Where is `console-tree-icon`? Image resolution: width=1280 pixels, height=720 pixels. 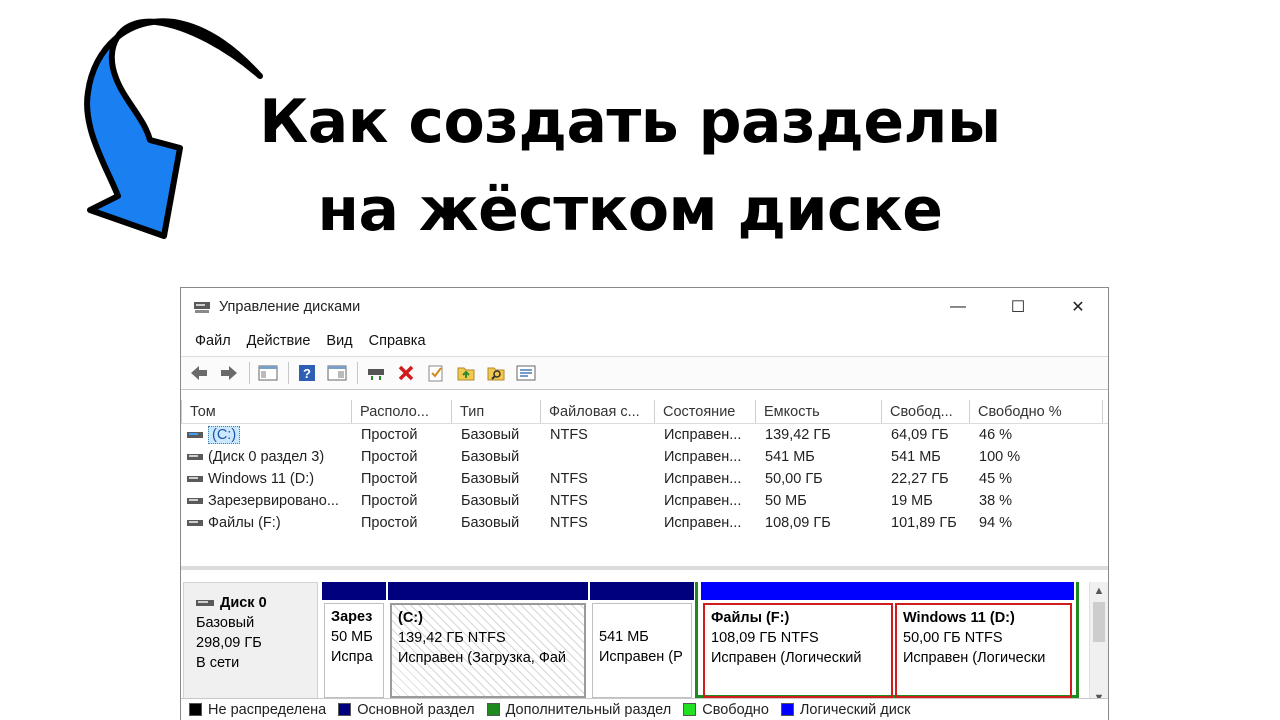 console-tree-icon is located at coordinates (268, 373).